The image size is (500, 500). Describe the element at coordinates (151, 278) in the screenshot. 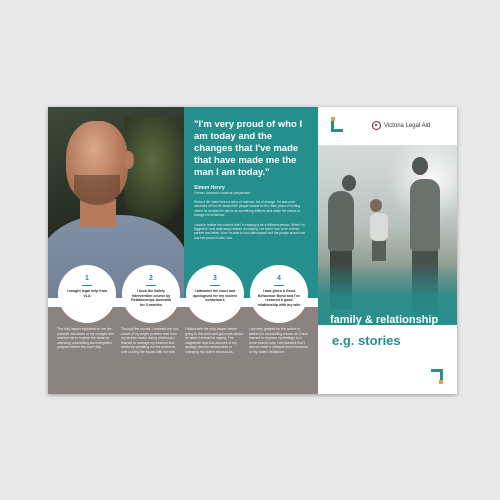

I see `step-number: 2` at that location.